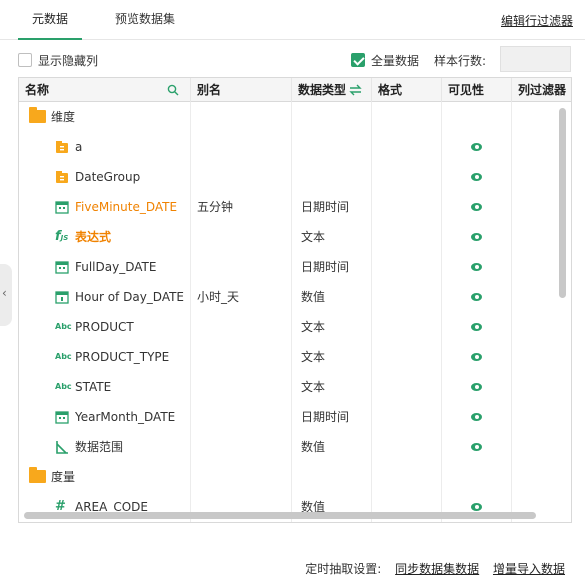 This screenshot has width=585, height=587. I want to click on tab-preview-dataset: 预览数据集, so click(145, 25).